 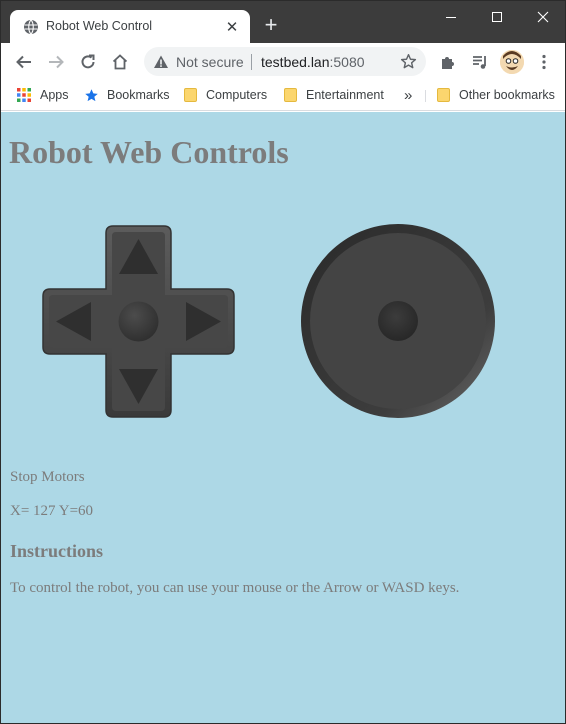 I want to click on bookmark-entertainment: Entertainment, so click(x=333, y=95).